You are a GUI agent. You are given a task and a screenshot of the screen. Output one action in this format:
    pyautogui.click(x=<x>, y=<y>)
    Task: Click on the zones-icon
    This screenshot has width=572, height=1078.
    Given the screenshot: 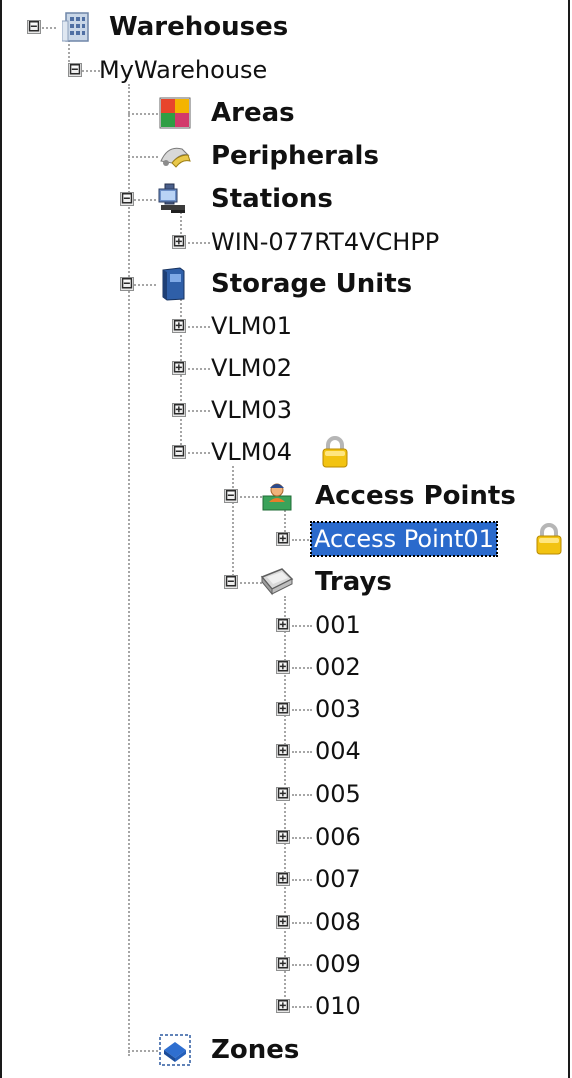 What is the action you would take?
    pyautogui.click(x=175, y=1050)
    